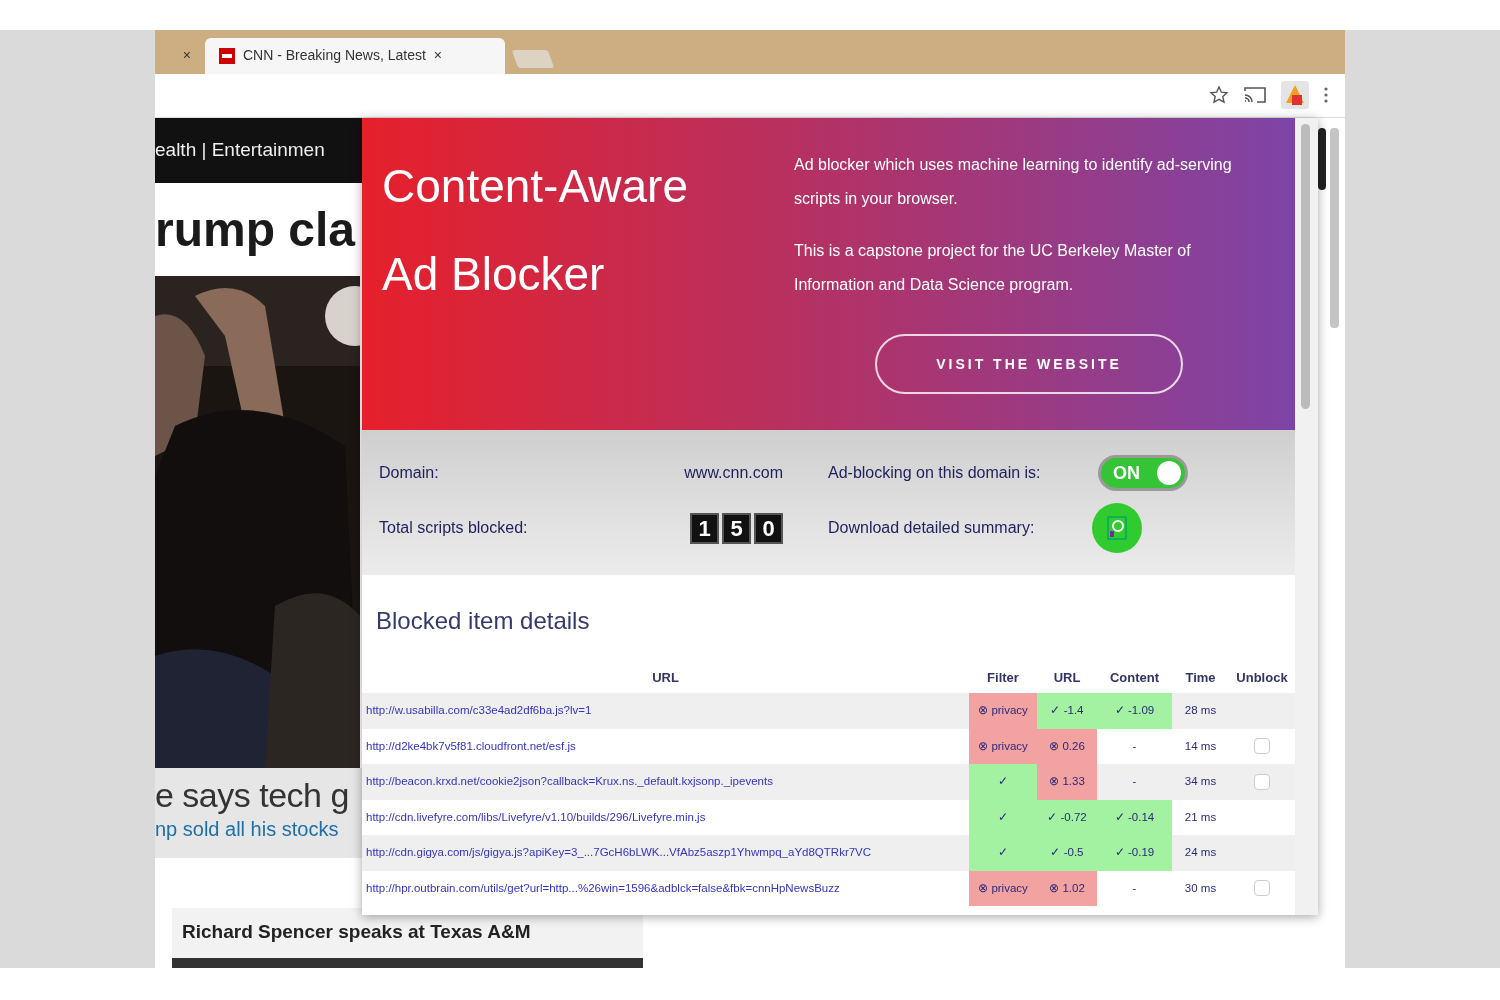  Describe the element at coordinates (1067, 746) in the screenshot. I see `result-cell: ⊗ 0.26` at that location.